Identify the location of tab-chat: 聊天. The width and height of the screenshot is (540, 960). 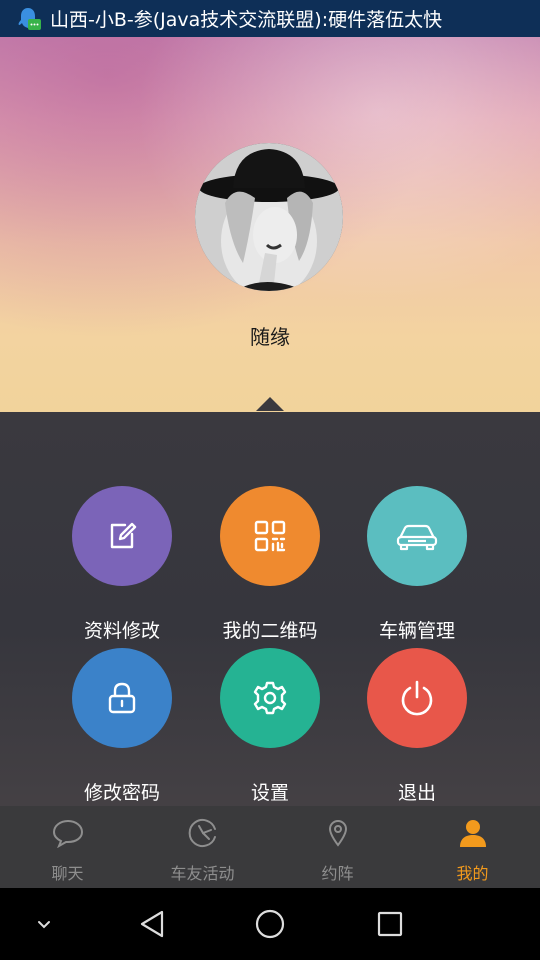
(67, 847).